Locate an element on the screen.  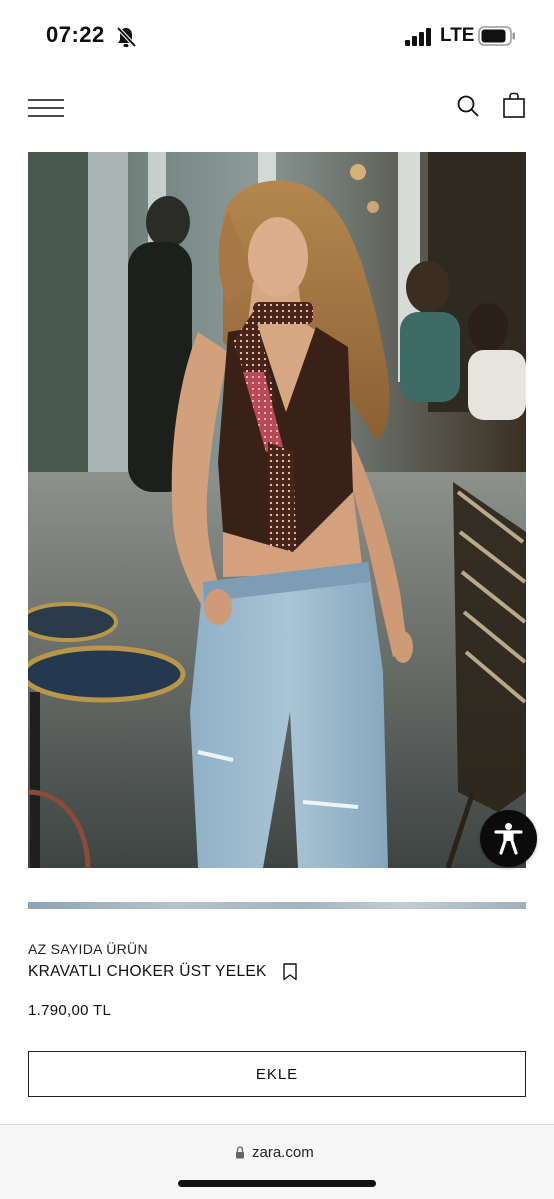
add-to-cart-button: EKLE is located at coordinates (277, 1074).